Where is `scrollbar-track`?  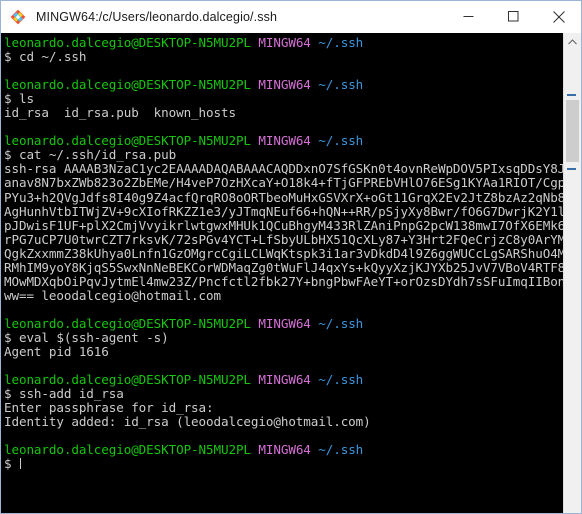 scrollbar-track is located at coordinates (572, 281).